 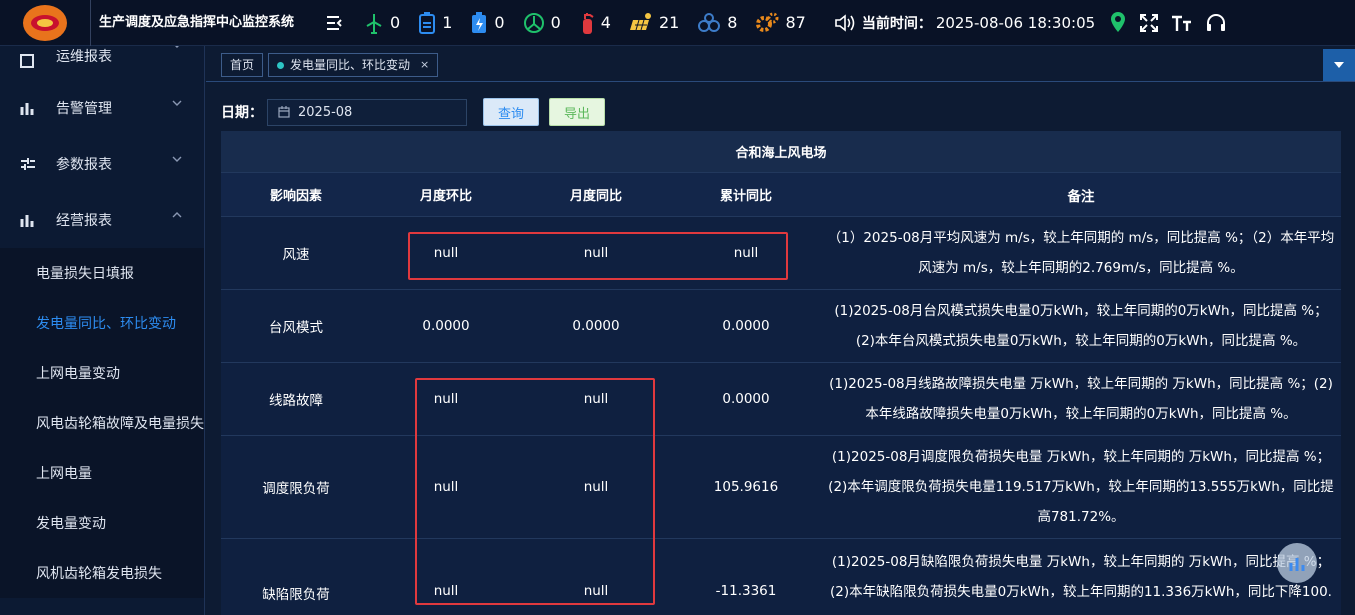 I want to click on report-icon, so click(x=27, y=61).